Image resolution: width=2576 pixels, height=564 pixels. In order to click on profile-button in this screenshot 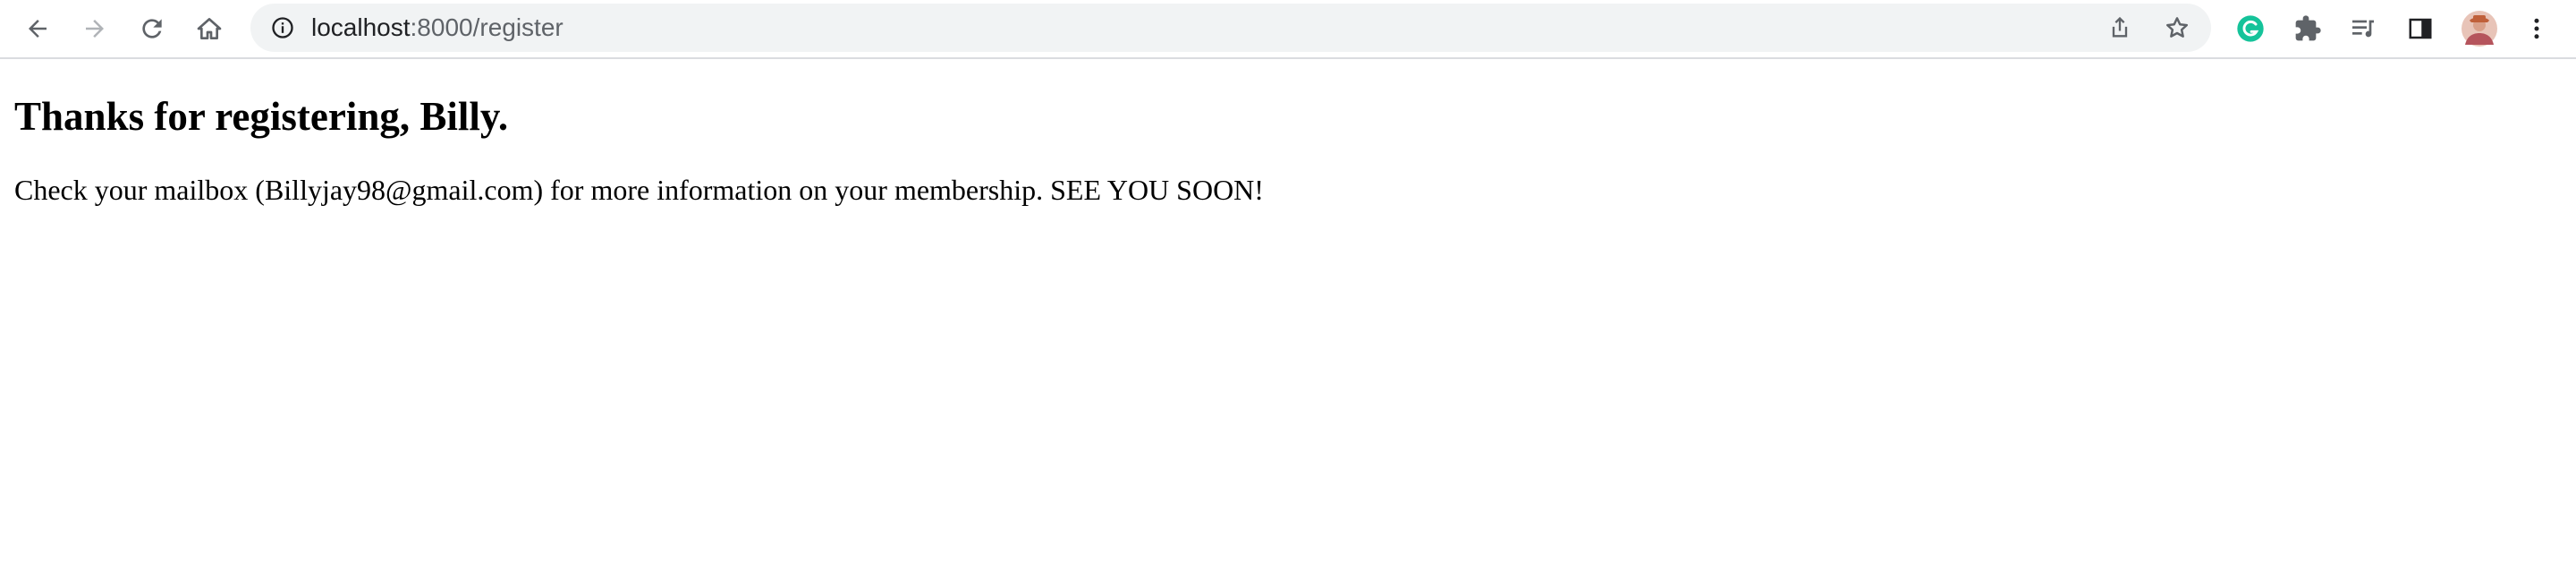, I will do `click(2479, 28)`.